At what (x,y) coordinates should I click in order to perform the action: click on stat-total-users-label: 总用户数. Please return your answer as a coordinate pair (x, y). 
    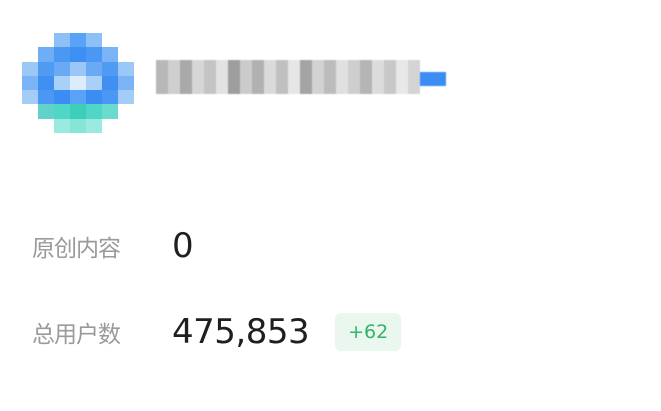
    Looking at the image, I should click on (76, 335).